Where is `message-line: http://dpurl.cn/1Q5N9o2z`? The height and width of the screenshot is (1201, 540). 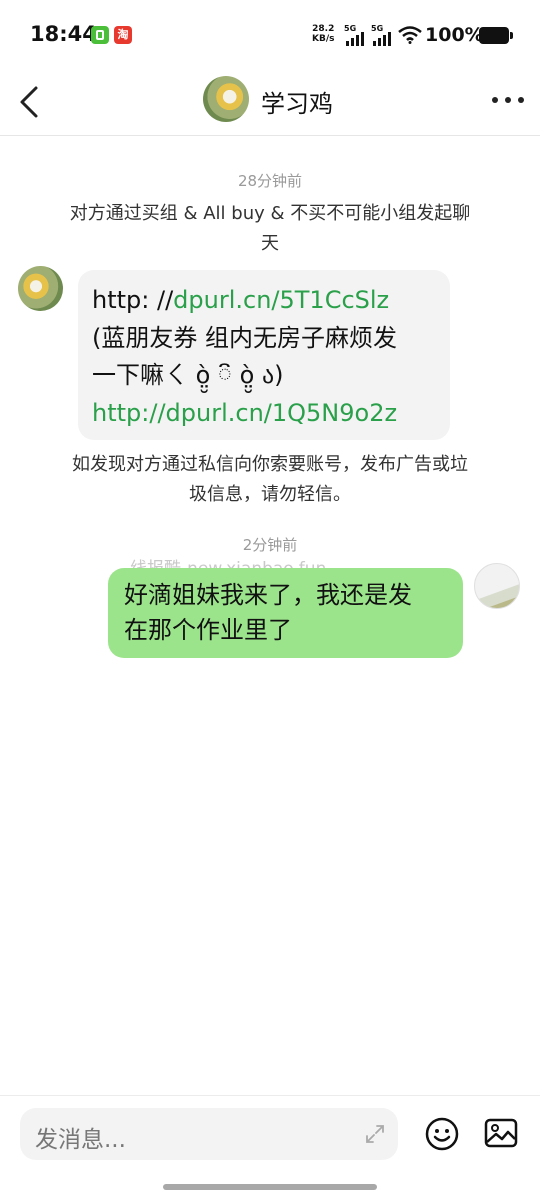 message-line: http://dpurl.cn/1Q5N9o2z is located at coordinates (264, 414).